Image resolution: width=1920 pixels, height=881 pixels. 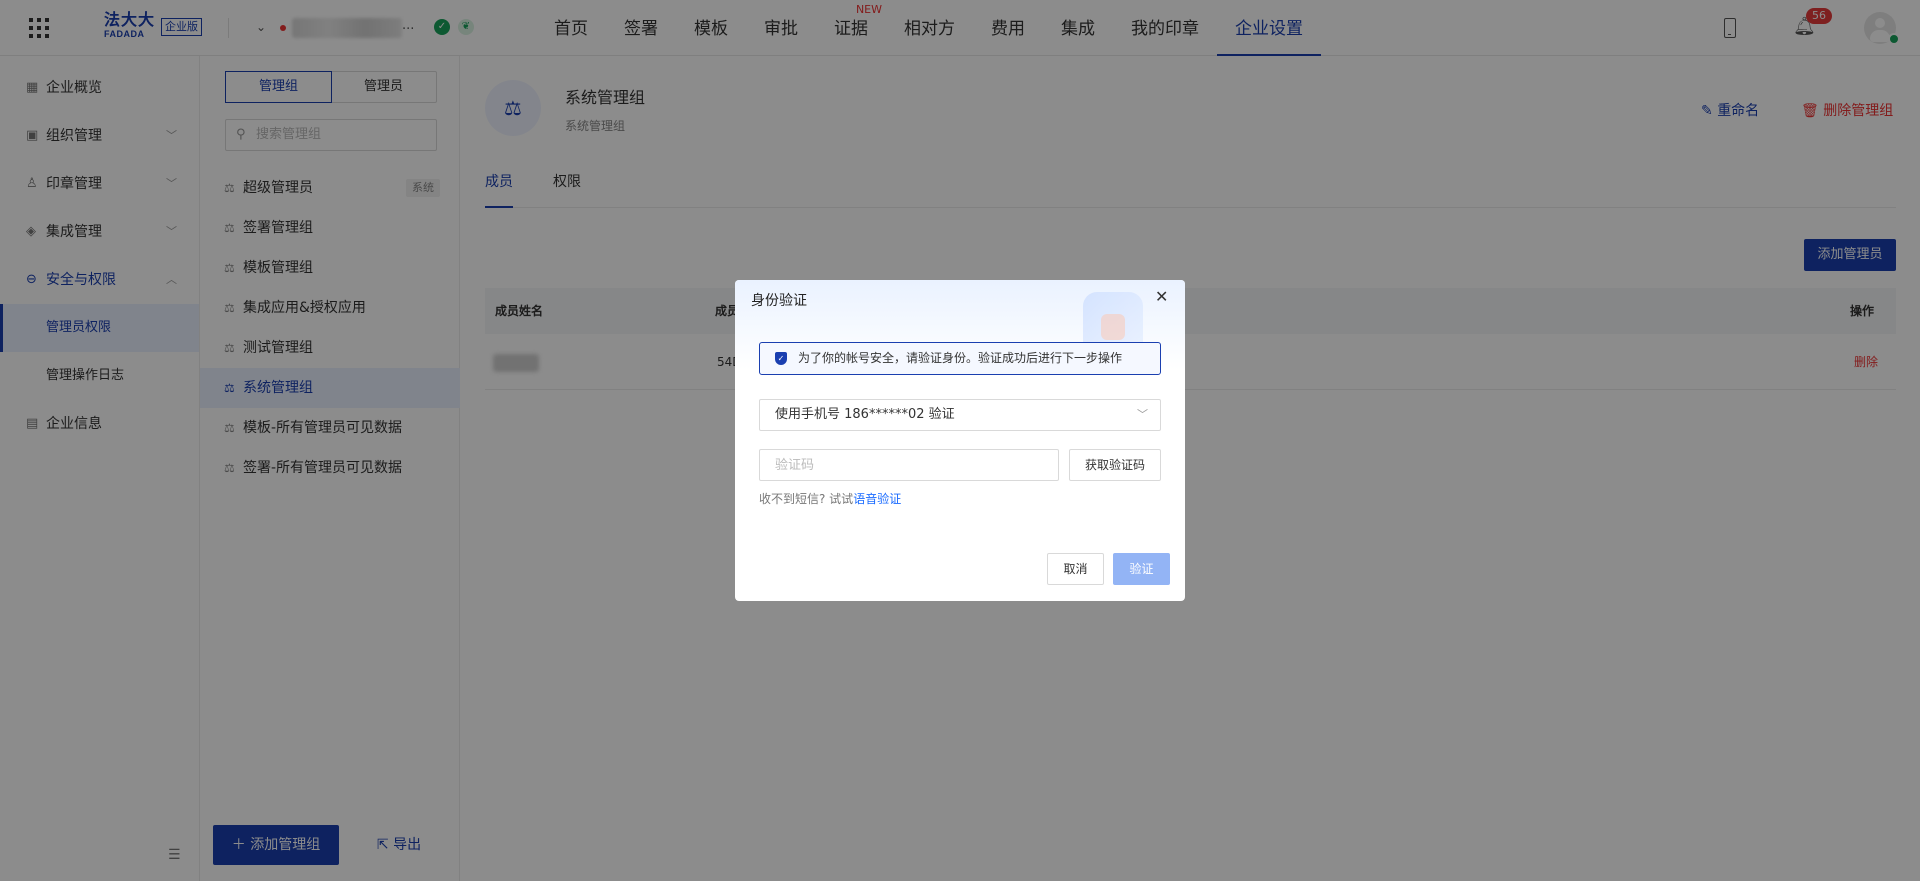 What do you see at coordinates (909, 465) in the screenshot?
I see `verification-code-input` at bounding box center [909, 465].